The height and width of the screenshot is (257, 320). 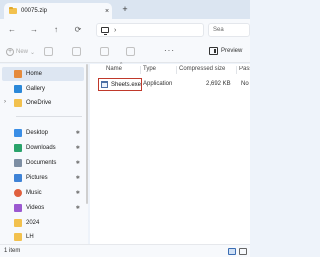 I want to click on sidebar-item-pictures: Pictures ✱, so click(x=42, y=178).